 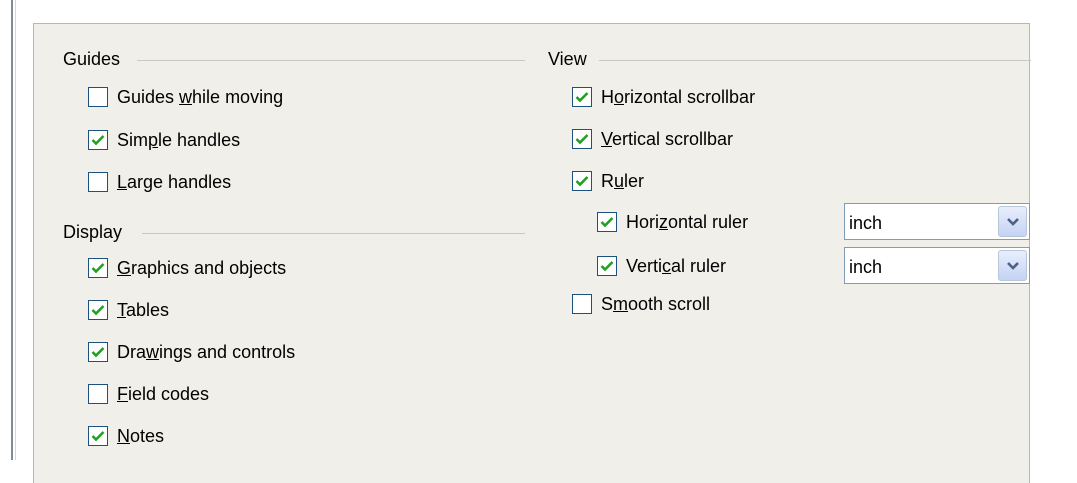 What do you see at coordinates (667, 138) in the screenshot?
I see `checkbox-label: Vertical scrollbar` at bounding box center [667, 138].